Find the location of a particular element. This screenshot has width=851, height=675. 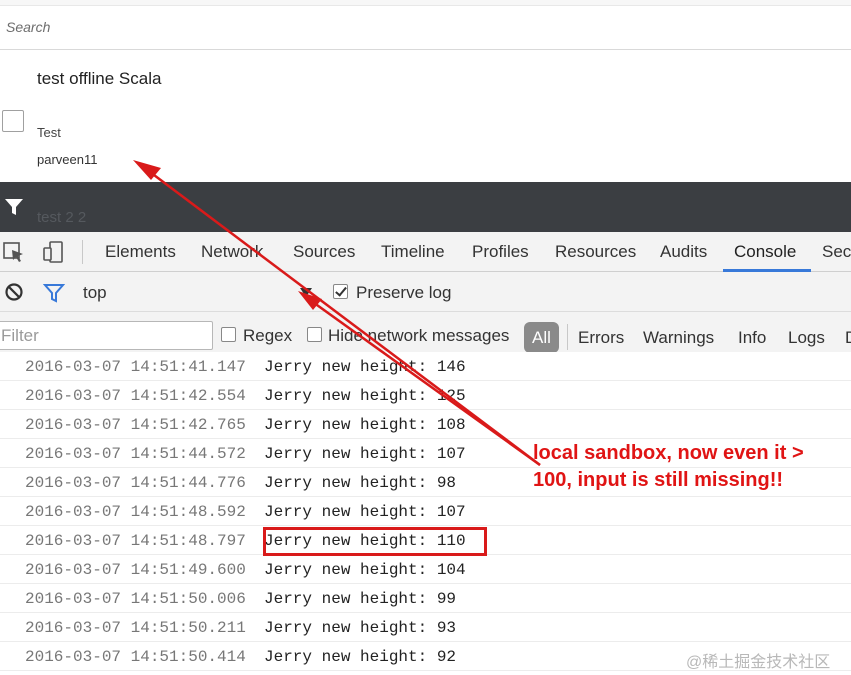

log-message: Jerry new height: 108 is located at coordinates (365, 425).